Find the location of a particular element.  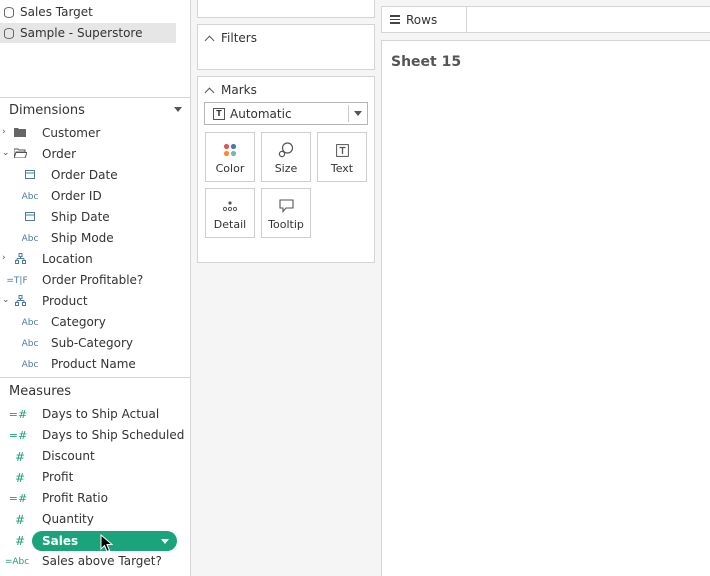

field-label: Order is located at coordinates (59, 154).